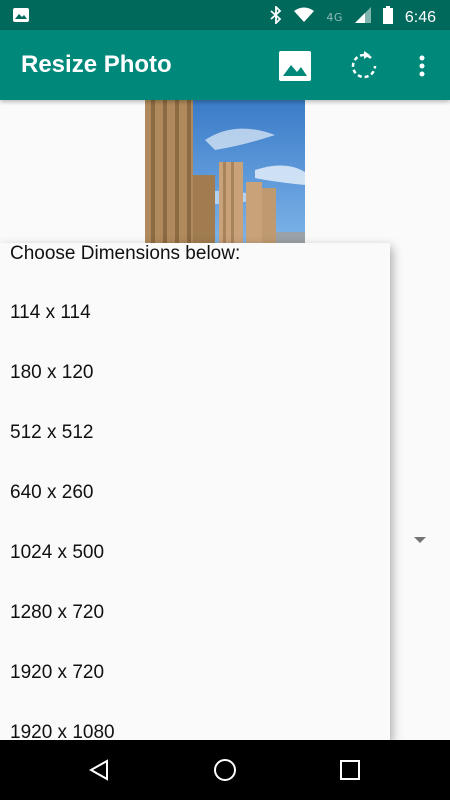 This screenshot has height=800, width=450. I want to click on status-bar: 4G 6:46, so click(225, 15).